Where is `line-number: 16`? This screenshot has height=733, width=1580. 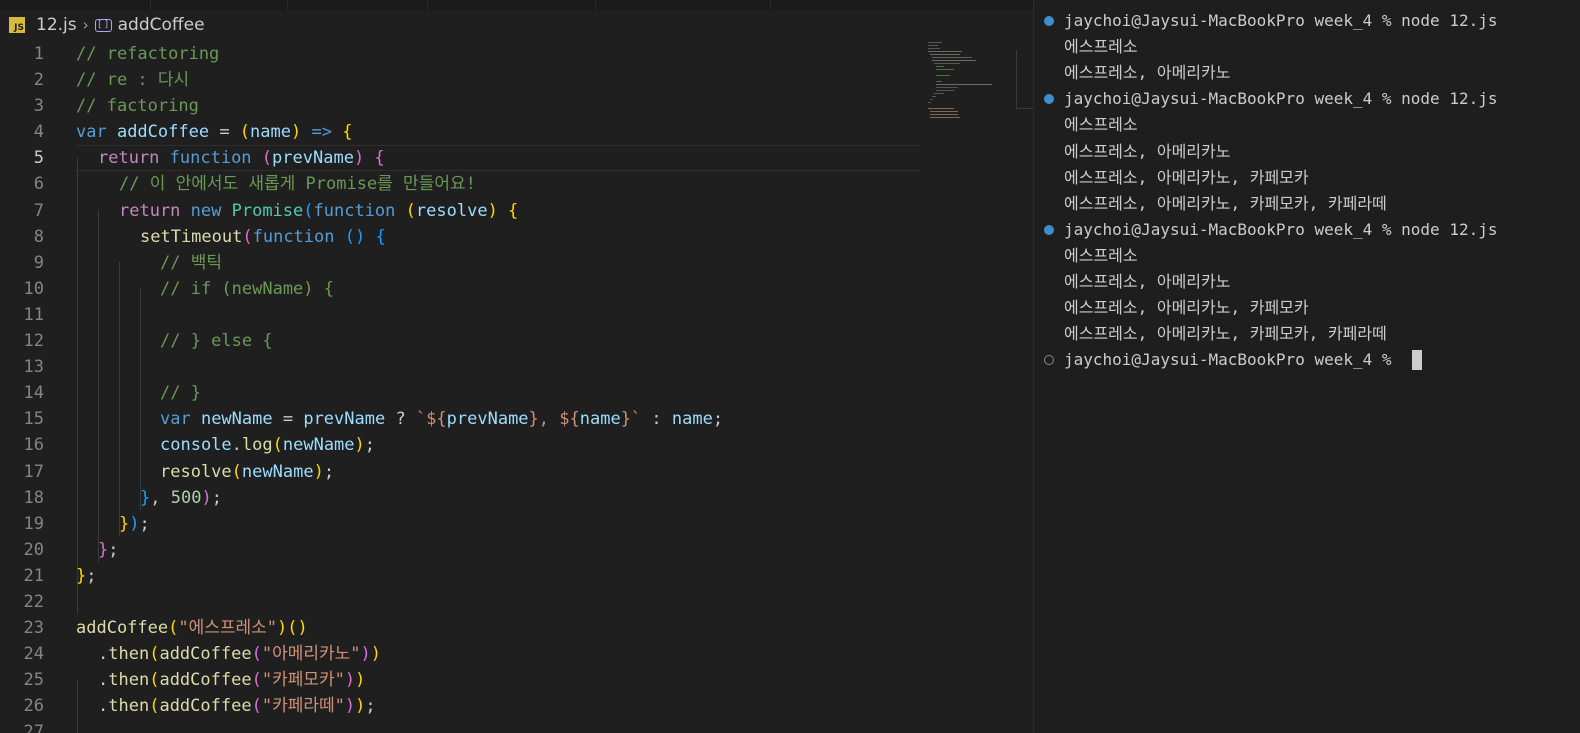
line-number: 16 is located at coordinates (33, 445).